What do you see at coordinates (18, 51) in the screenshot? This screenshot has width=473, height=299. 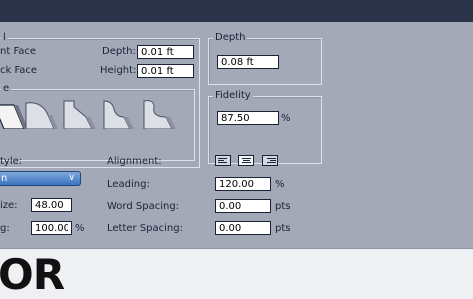 I see `front-face-label: nt Face` at bounding box center [18, 51].